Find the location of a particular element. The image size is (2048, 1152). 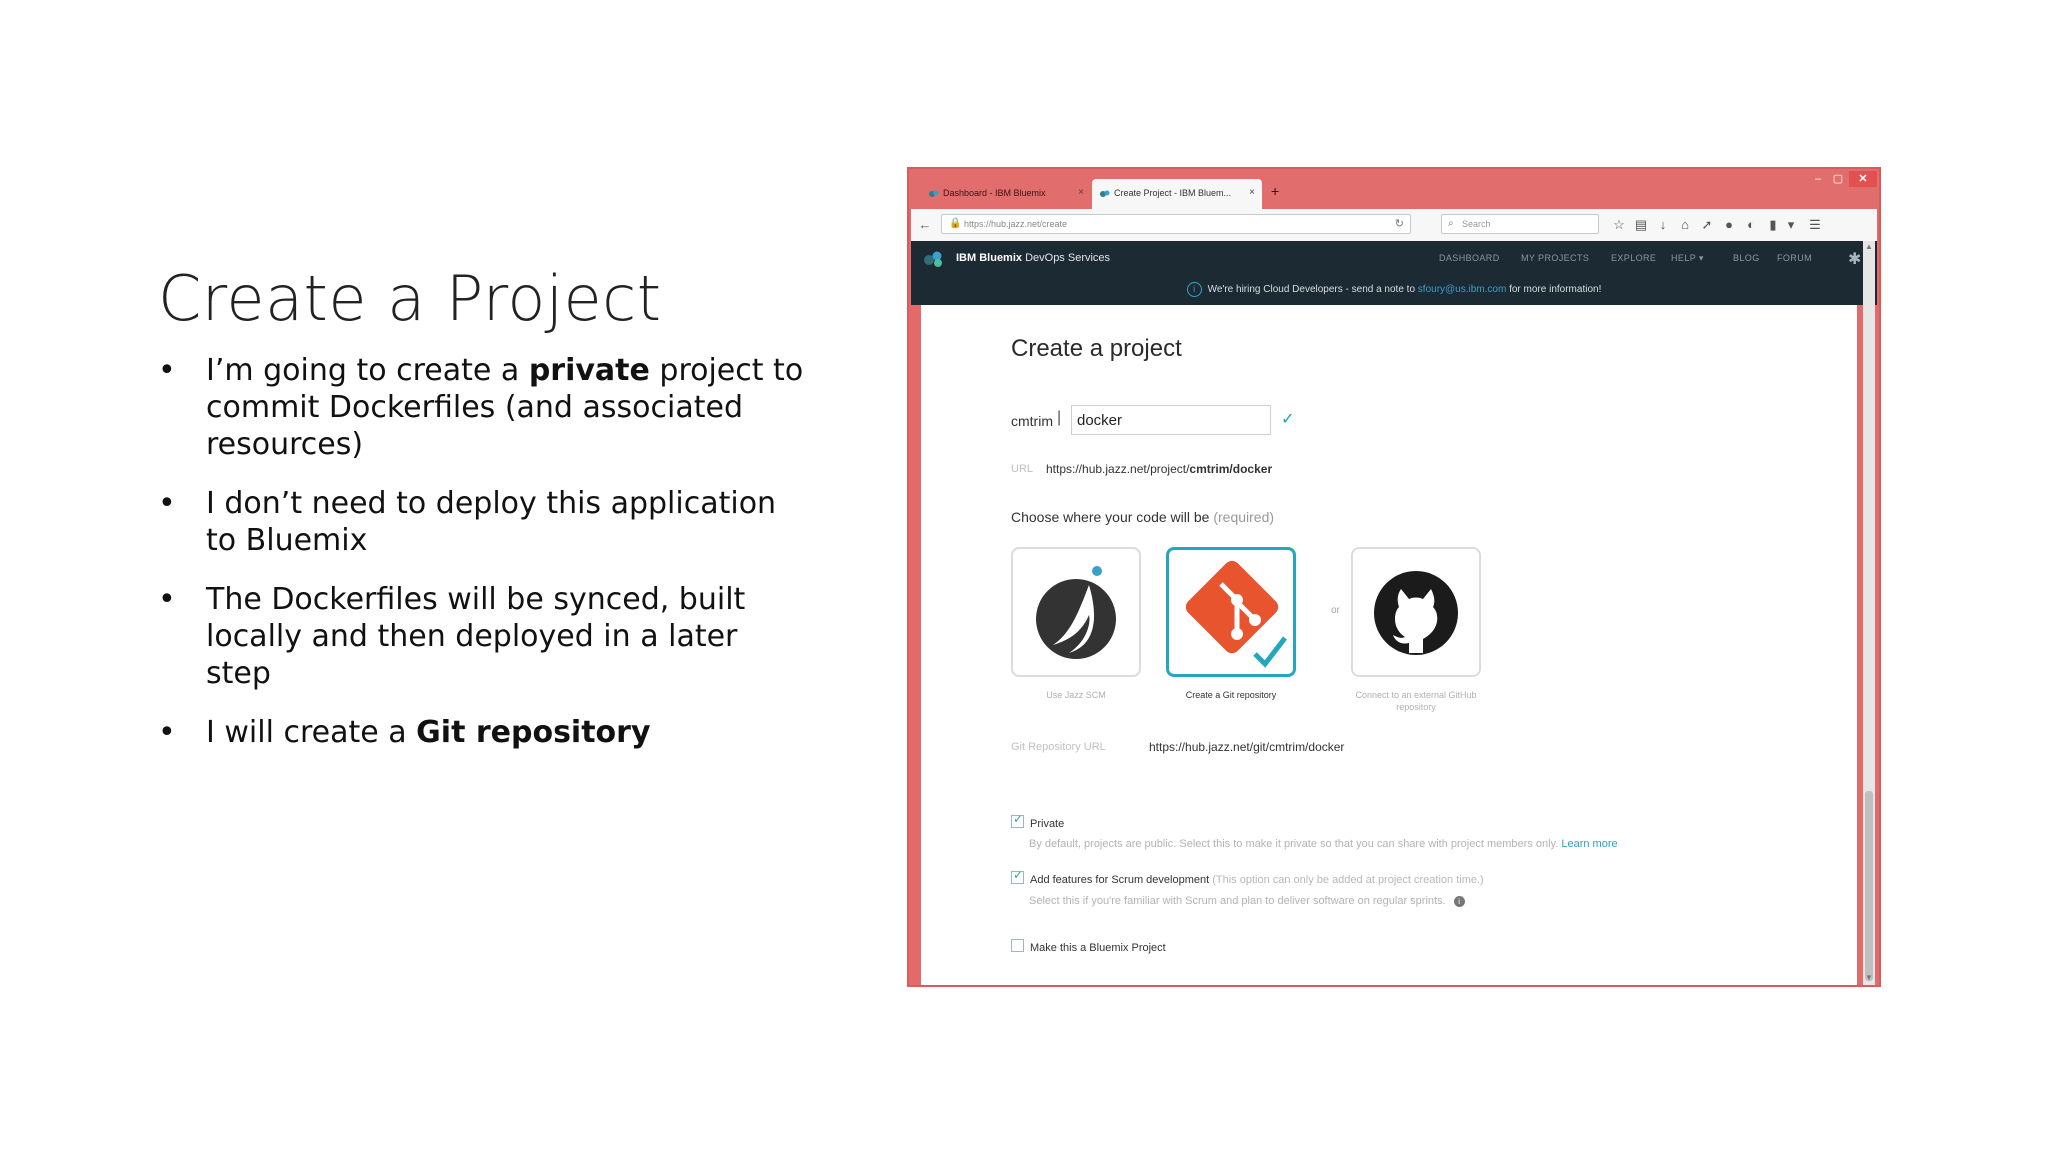

nav-forum: FORUM is located at coordinates (1794, 258).